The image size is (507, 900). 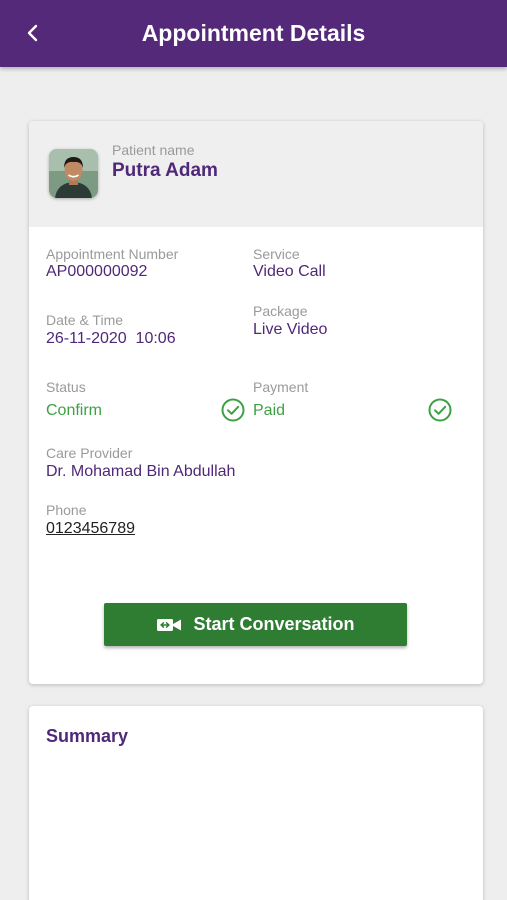 I want to click on payment-value: Paid, so click(x=269, y=410).